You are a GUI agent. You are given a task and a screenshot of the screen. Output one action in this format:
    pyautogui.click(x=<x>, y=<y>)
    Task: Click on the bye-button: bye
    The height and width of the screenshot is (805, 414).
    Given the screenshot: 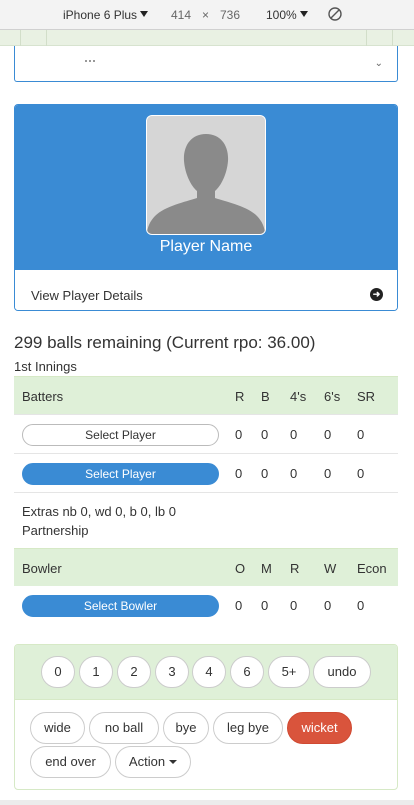 What is the action you would take?
    pyautogui.click(x=186, y=728)
    